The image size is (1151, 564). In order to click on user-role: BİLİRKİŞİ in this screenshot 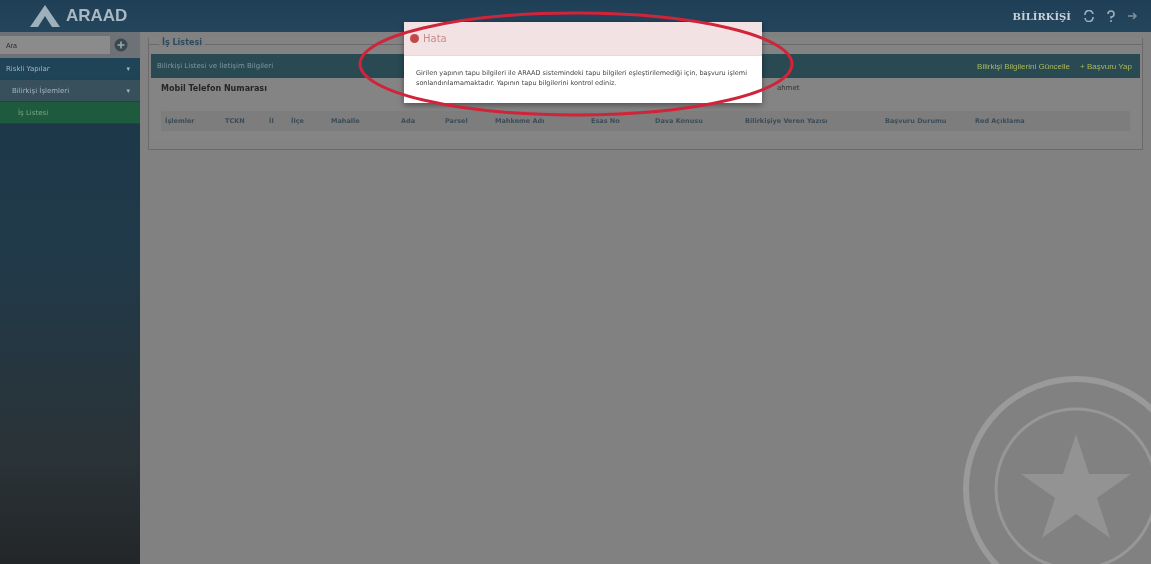, I will do `click(1041, 16)`.